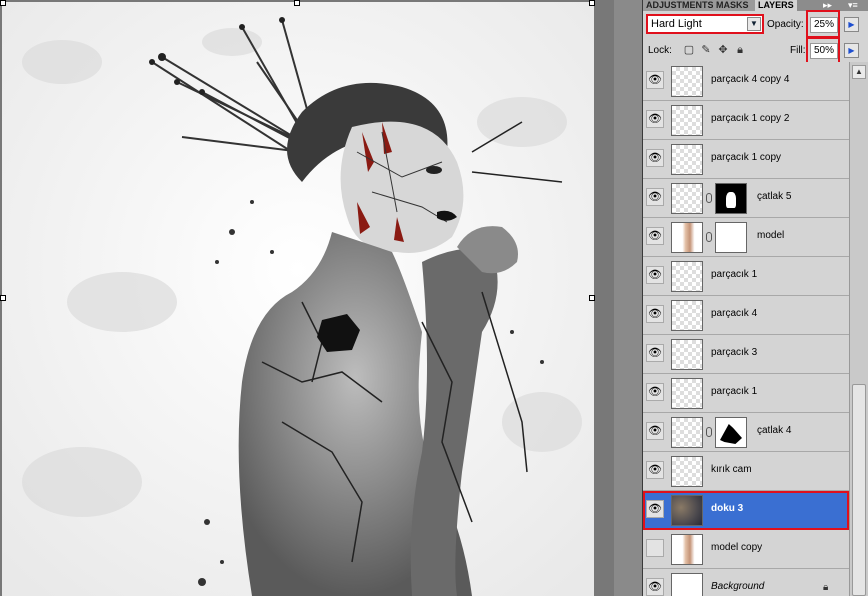 The image size is (868, 596). I want to click on layer-name: parçacık 1 copy 2, so click(750, 118).